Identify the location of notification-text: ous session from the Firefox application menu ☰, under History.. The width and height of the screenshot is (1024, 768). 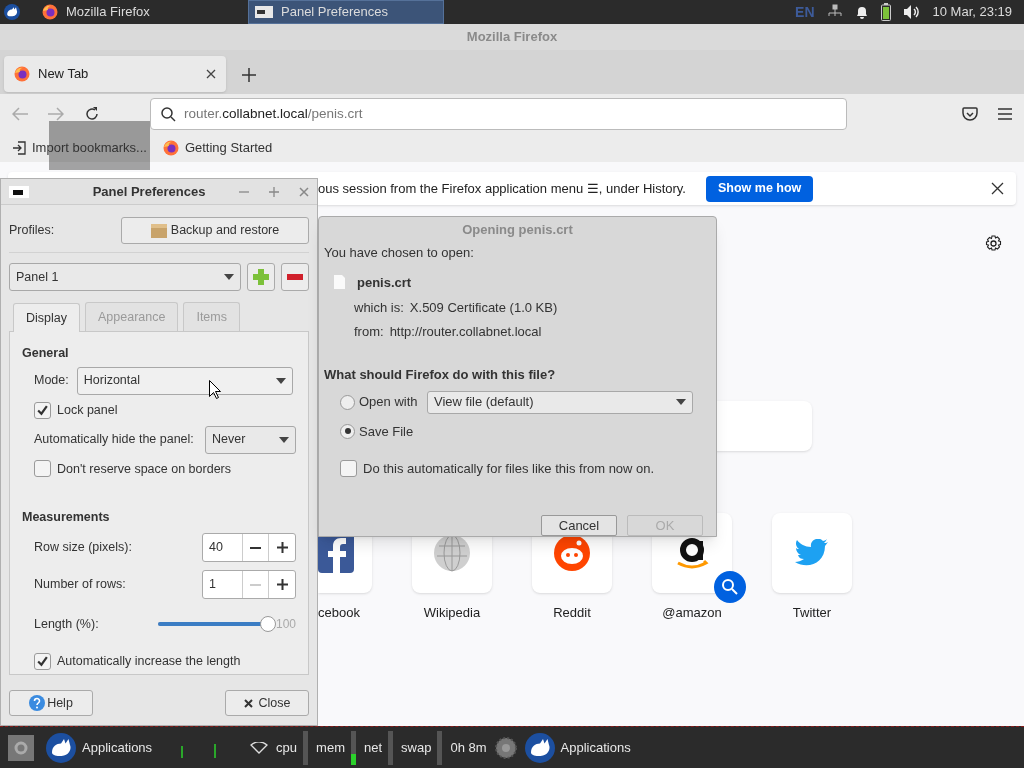
(502, 188).